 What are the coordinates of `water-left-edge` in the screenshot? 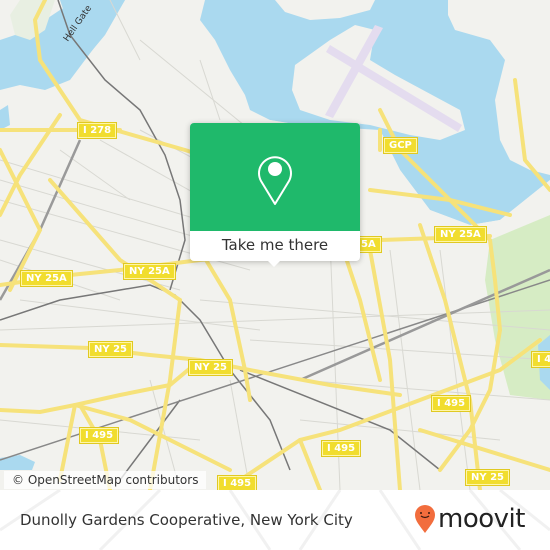 It's located at (5, 117).